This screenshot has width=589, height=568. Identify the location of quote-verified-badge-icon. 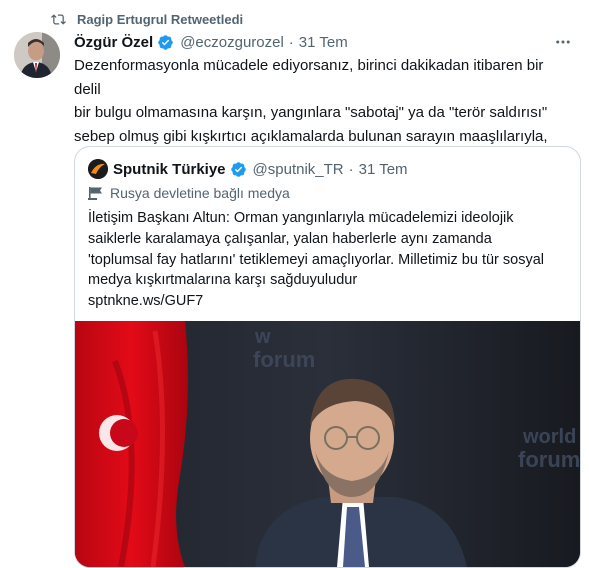
(238, 169).